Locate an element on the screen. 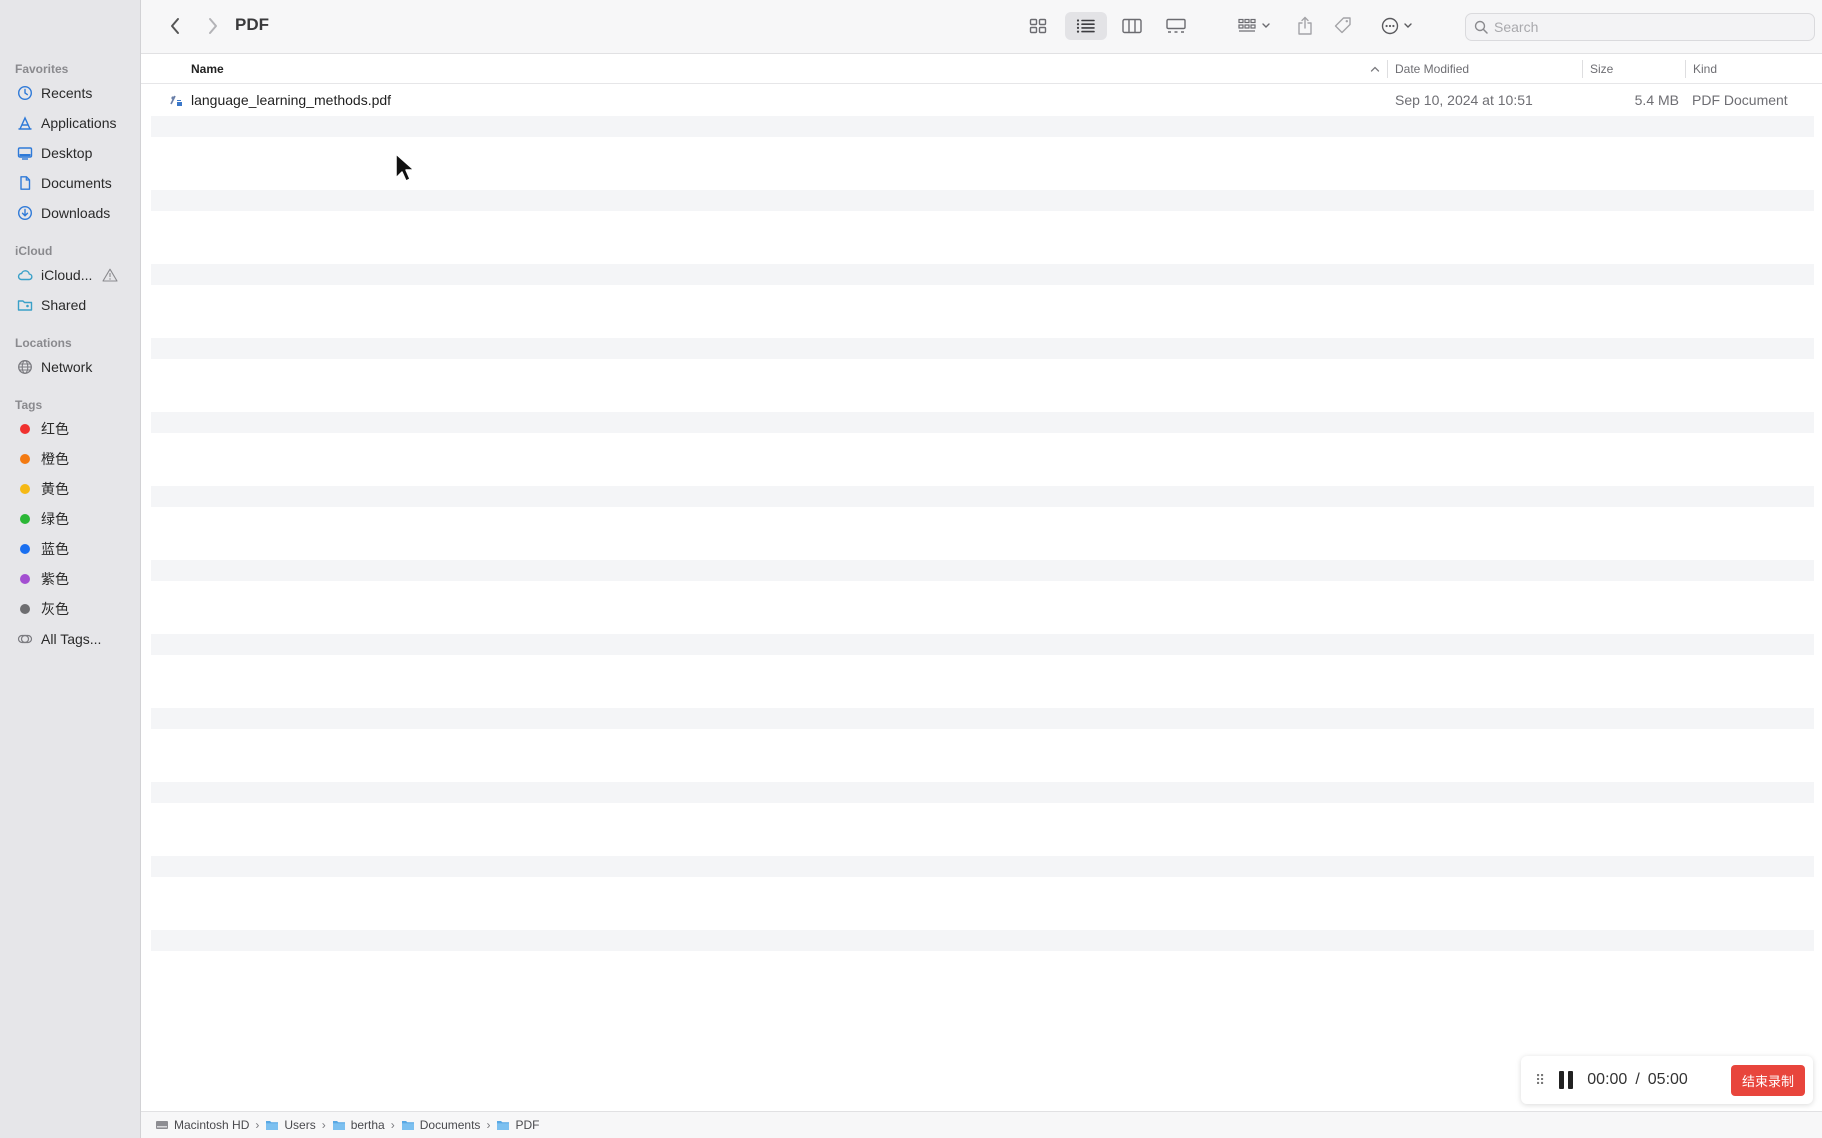  sidebar-item-label: 绿色 is located at coordinates (55, 519).